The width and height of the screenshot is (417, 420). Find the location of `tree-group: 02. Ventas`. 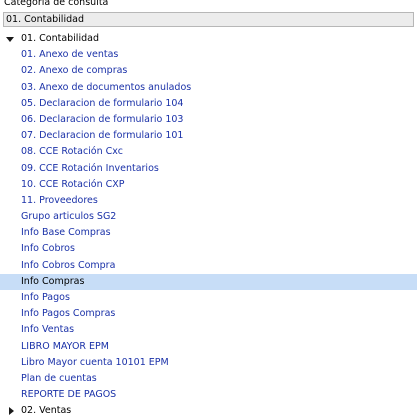

tree-group: 02. Ventas is located at coordinates (208, 411).